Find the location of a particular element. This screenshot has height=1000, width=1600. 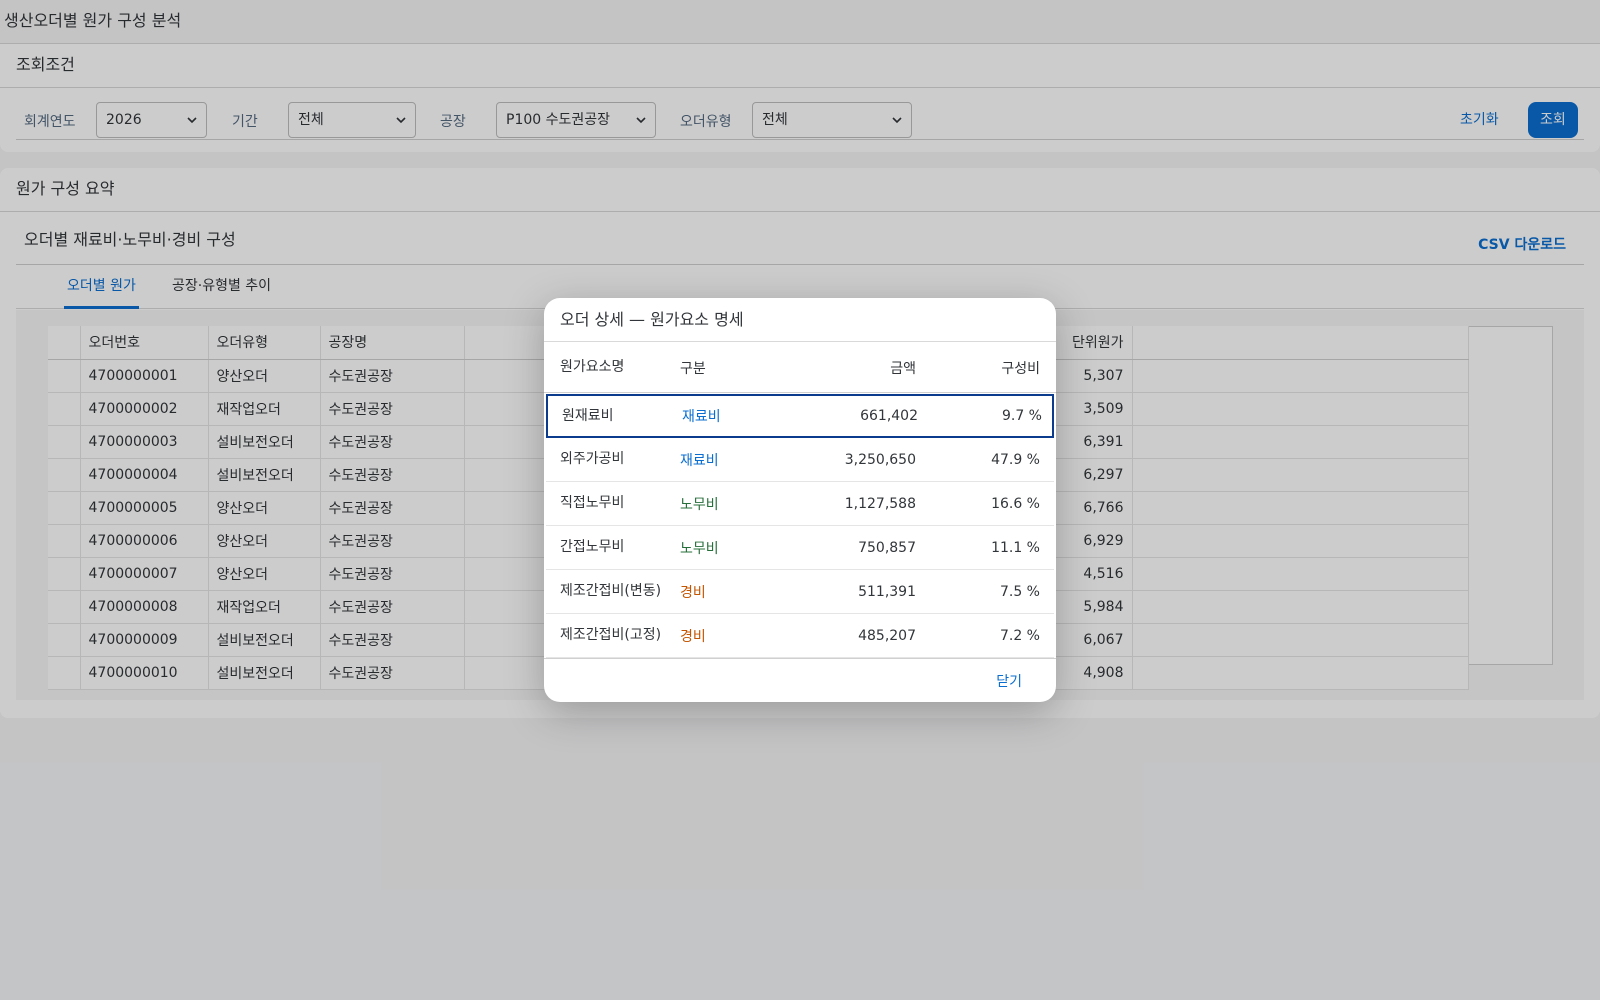

cost-ratio: 16.6 % is located at coordinates (1015, 503).